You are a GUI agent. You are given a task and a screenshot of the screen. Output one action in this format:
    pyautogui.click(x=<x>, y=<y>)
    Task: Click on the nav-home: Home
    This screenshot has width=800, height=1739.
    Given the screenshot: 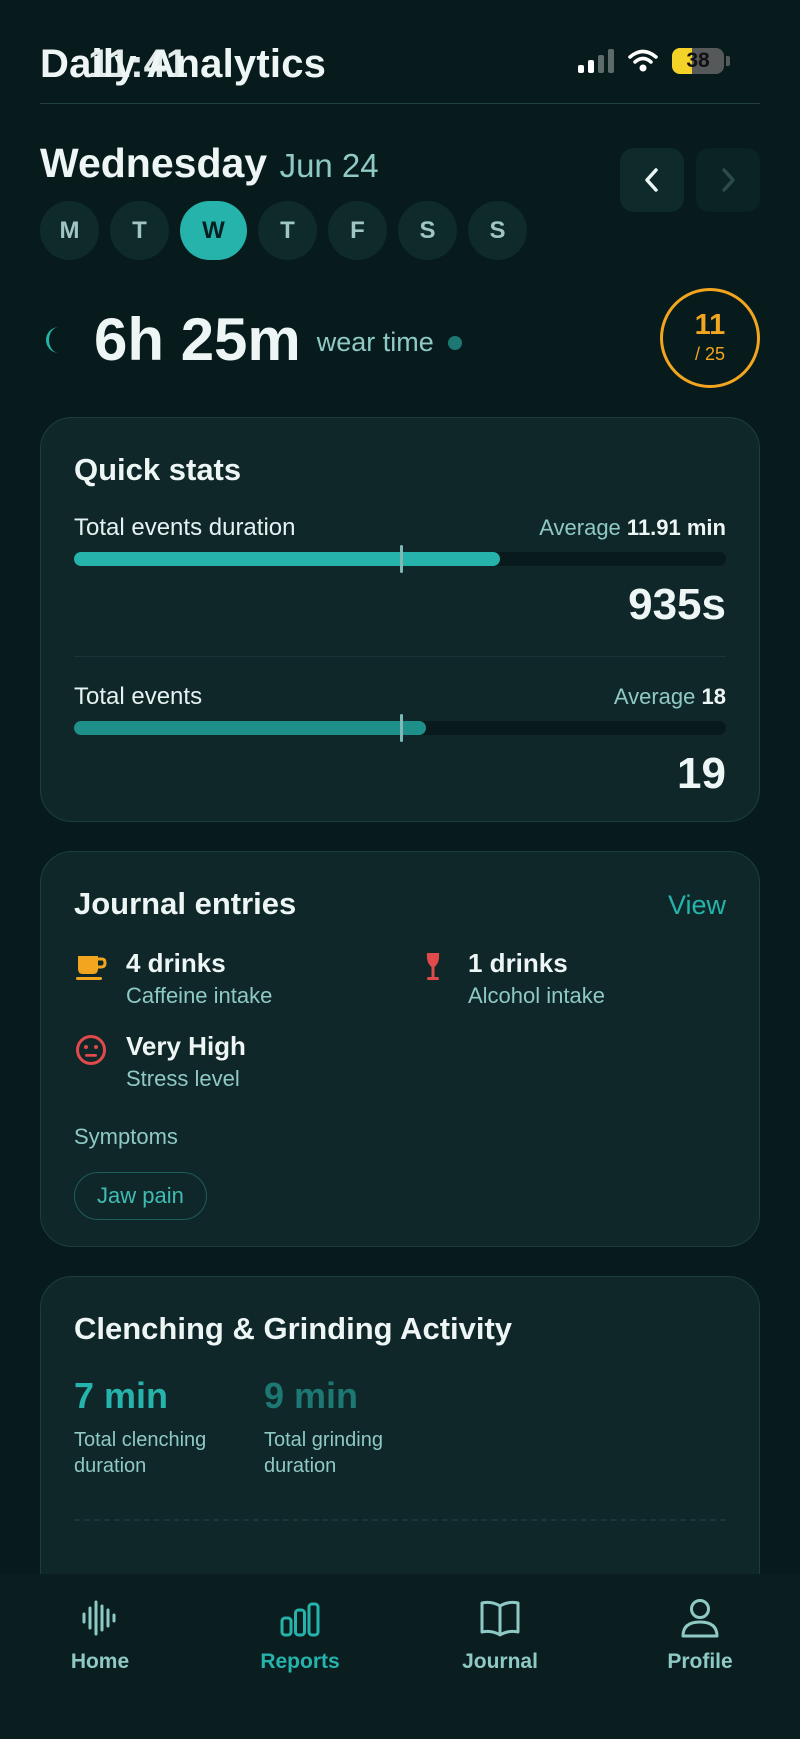 What is the action you would take?
    pyautogui.click(x=100, y=1667)
    